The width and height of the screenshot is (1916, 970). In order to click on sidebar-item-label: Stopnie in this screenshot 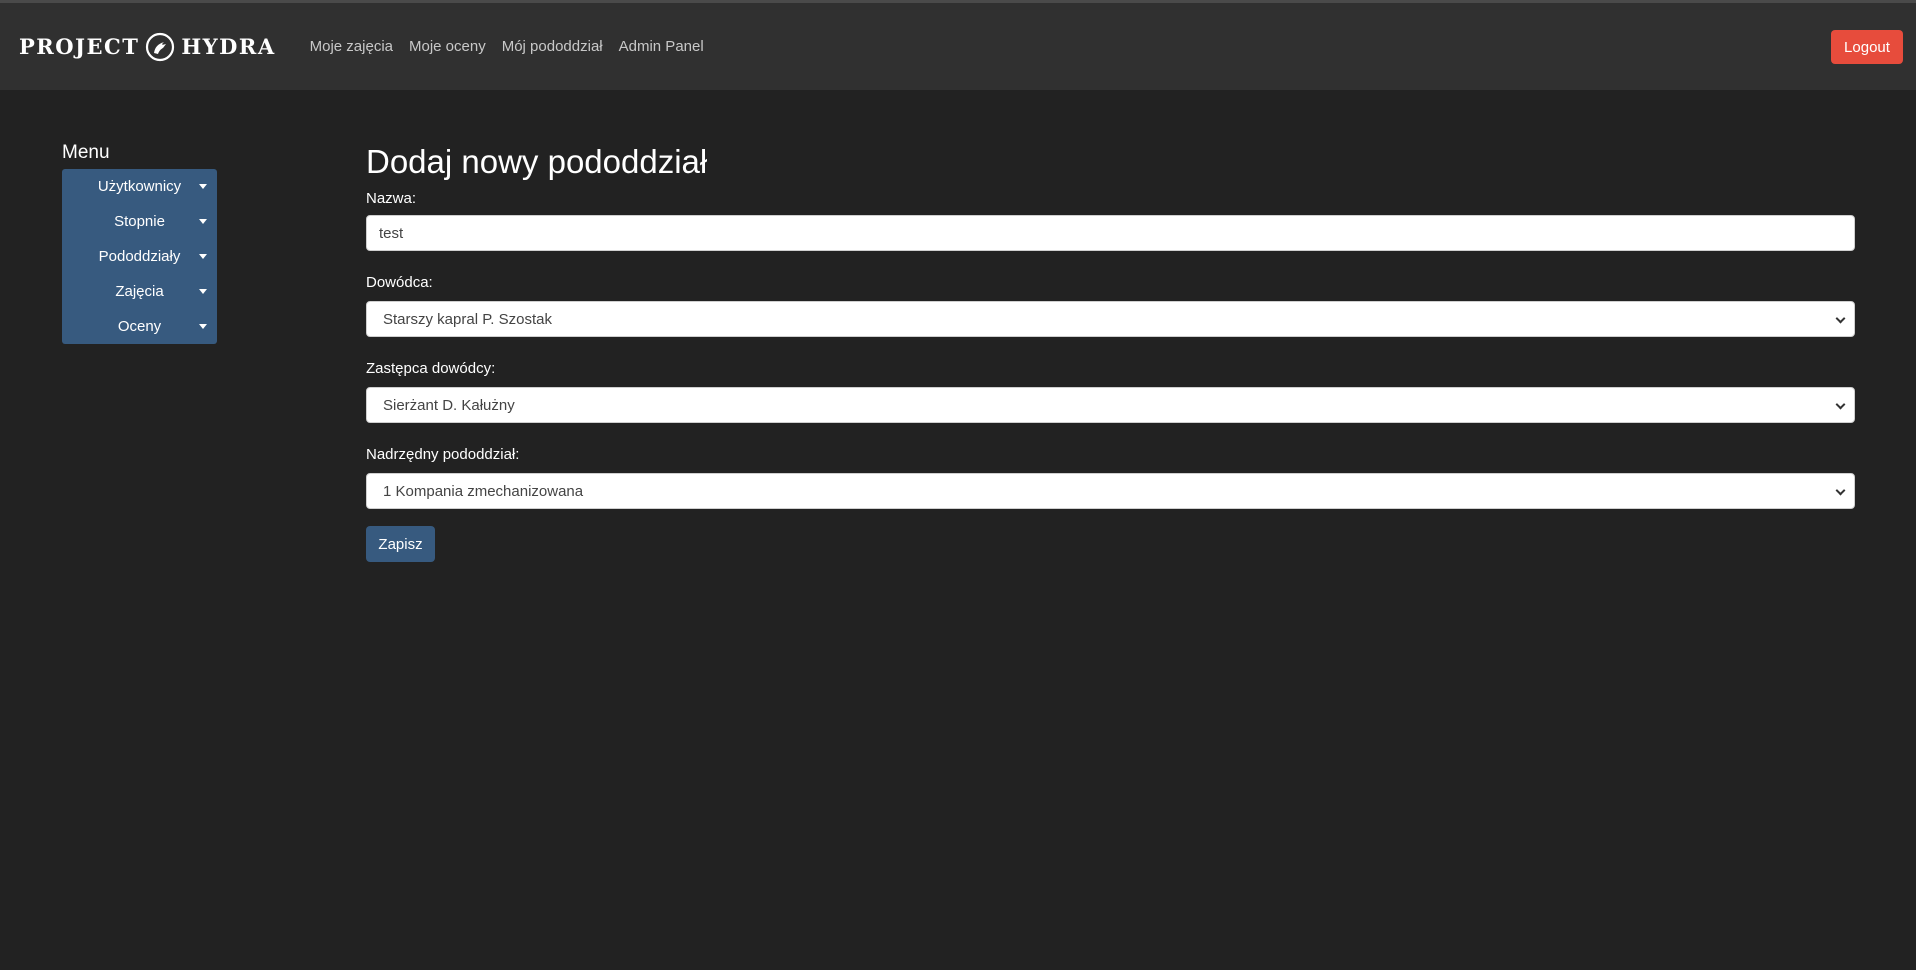, I will do `click(139, 221)`.